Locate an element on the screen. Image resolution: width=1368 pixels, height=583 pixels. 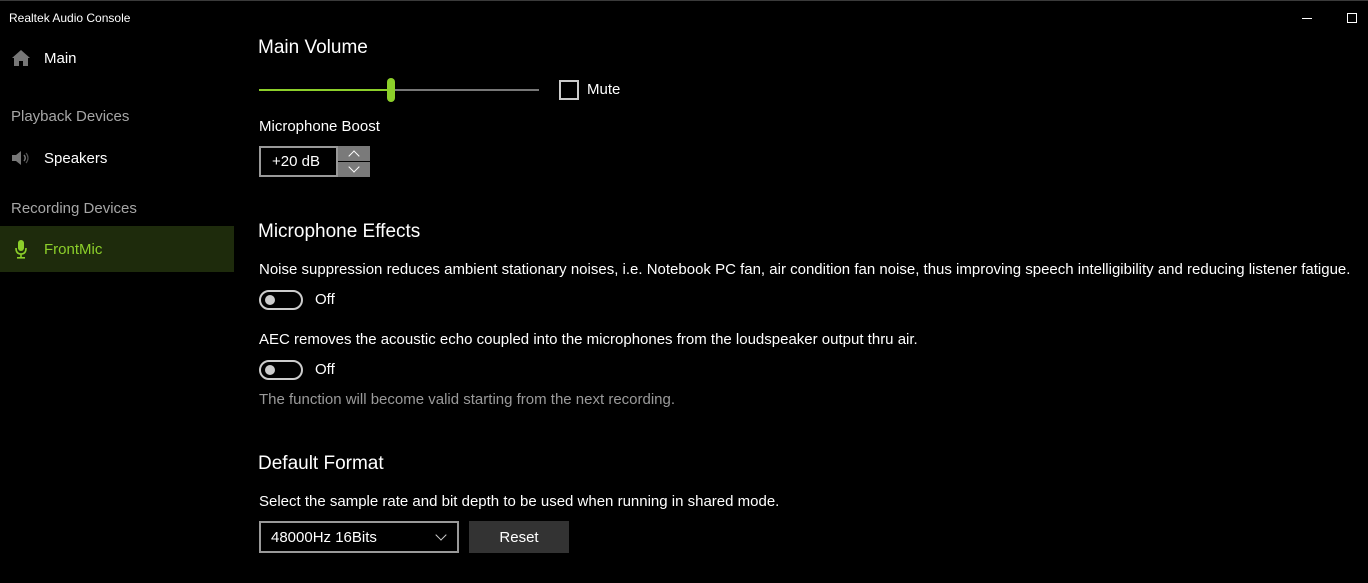
main-volume-title: Main Volume is located at coordinates (313, 47).